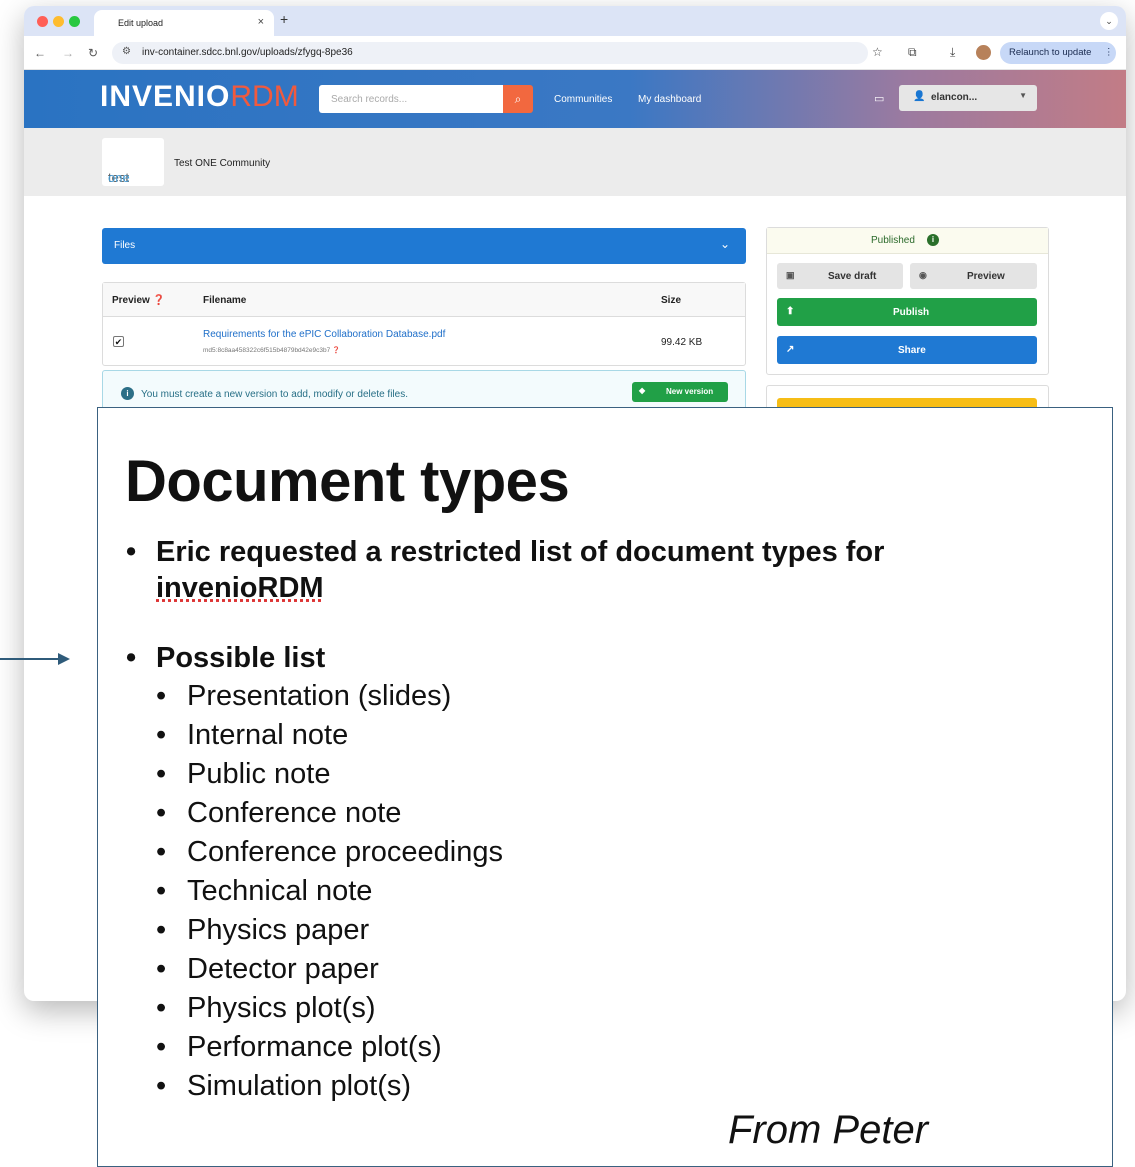  I want to click on inbox-icon: ▭, so click(879, 98).